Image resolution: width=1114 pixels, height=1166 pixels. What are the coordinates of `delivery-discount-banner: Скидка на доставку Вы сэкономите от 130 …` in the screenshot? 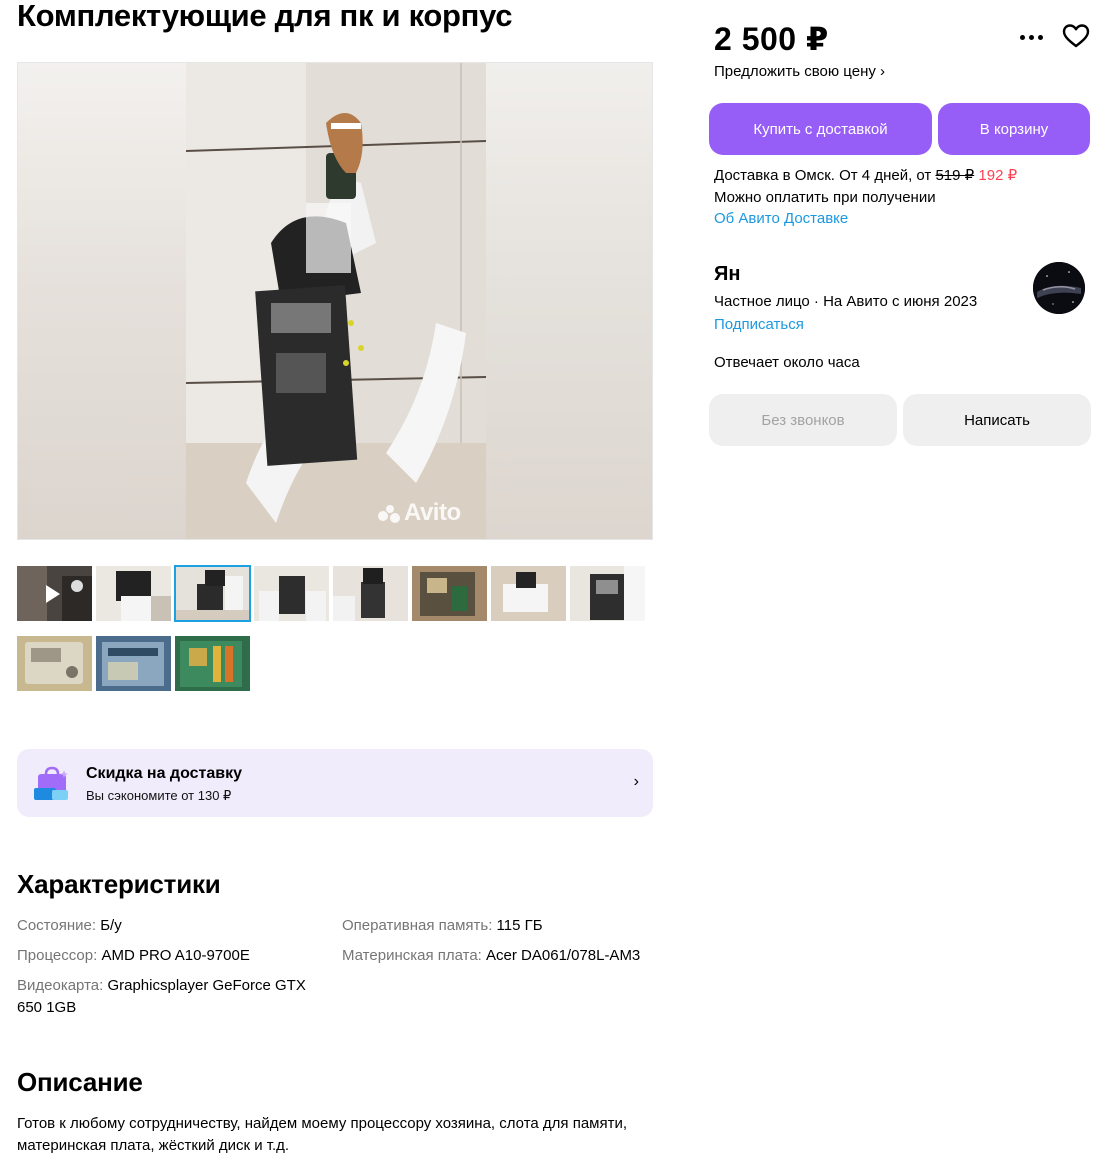 It's located at (335, 783).